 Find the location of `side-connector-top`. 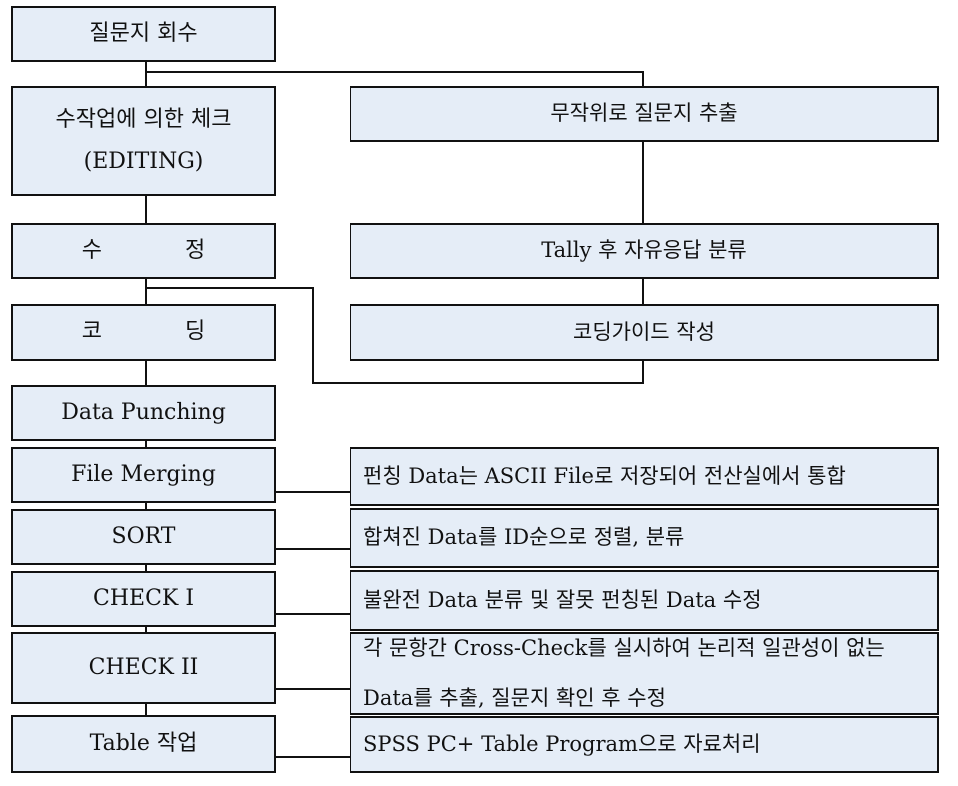

side-connector-top is located at coordinates (643, 79).